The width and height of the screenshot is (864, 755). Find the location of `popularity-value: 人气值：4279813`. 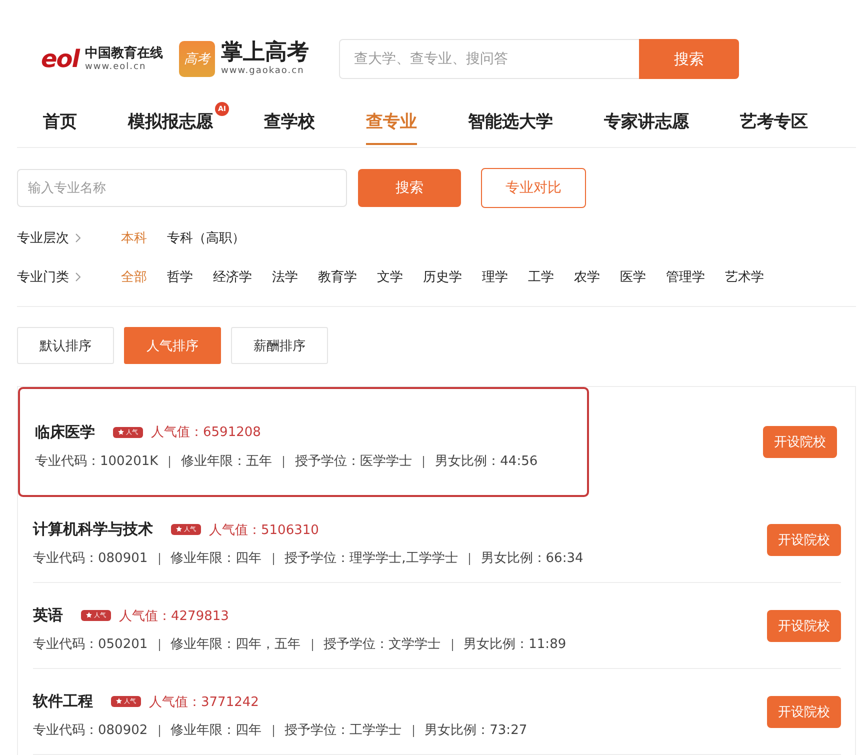

popularity-value: 人气值：4279813 is located at coordinates (174, 616).